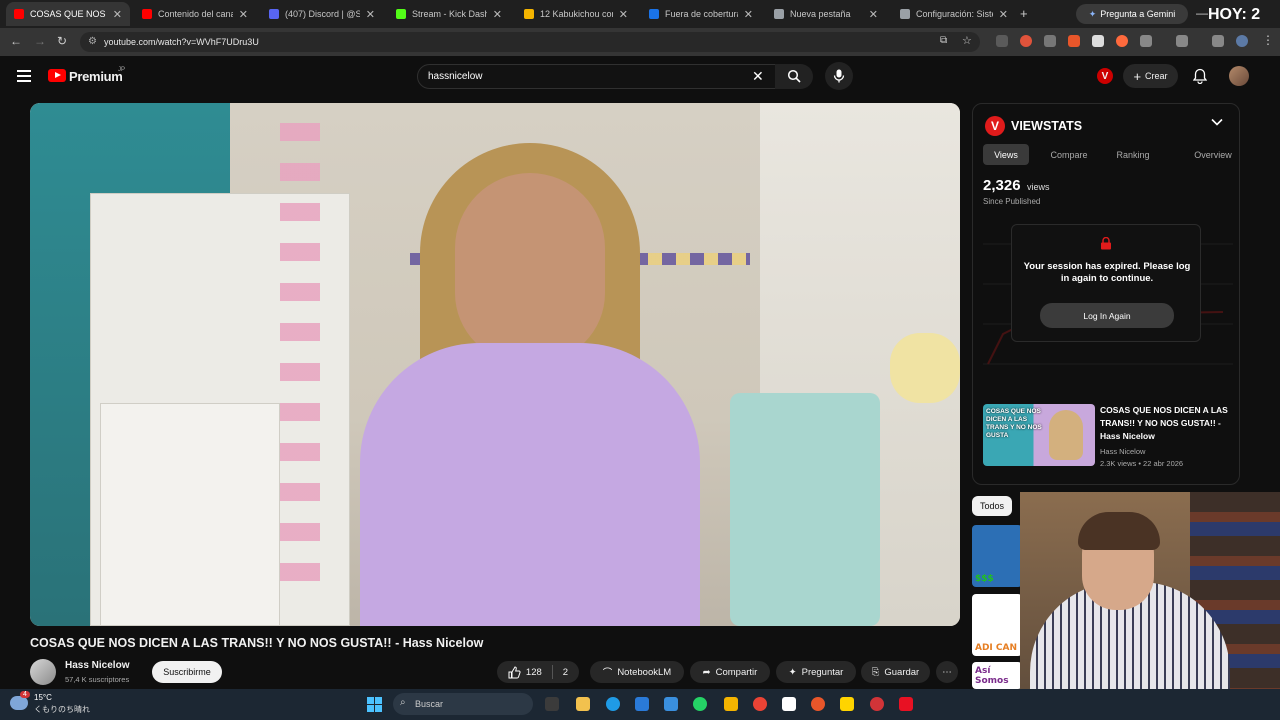 The image size is (1280, 720). I want to click on like-thumb-icon, so click(514, 672).